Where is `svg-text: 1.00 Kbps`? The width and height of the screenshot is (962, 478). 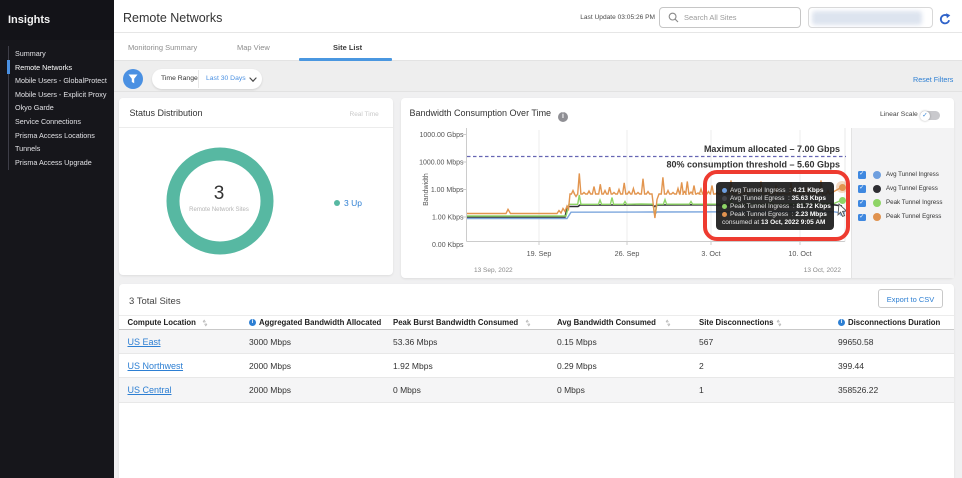
svg-text: 1.00 Kbps is located at coordinates (448, 218).